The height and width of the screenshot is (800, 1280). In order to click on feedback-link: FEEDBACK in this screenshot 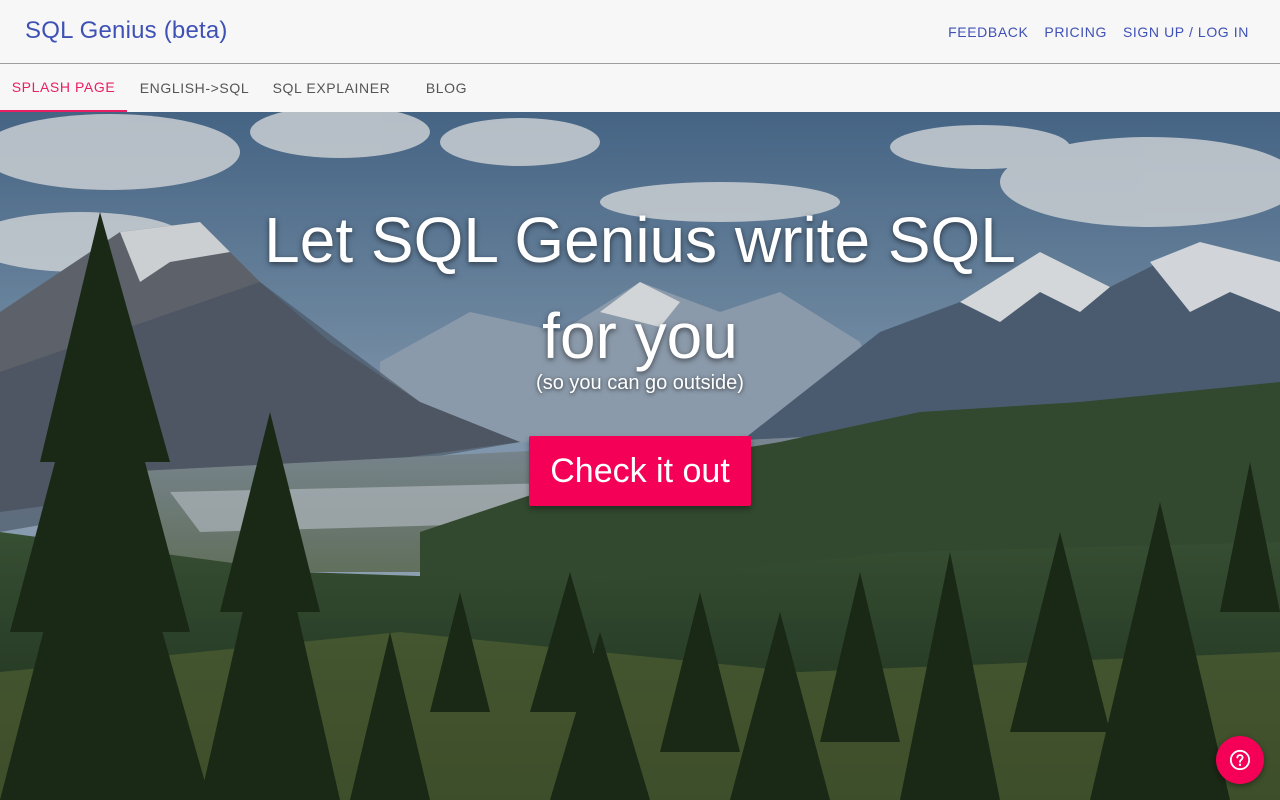, I will do `click(988, 32)`.